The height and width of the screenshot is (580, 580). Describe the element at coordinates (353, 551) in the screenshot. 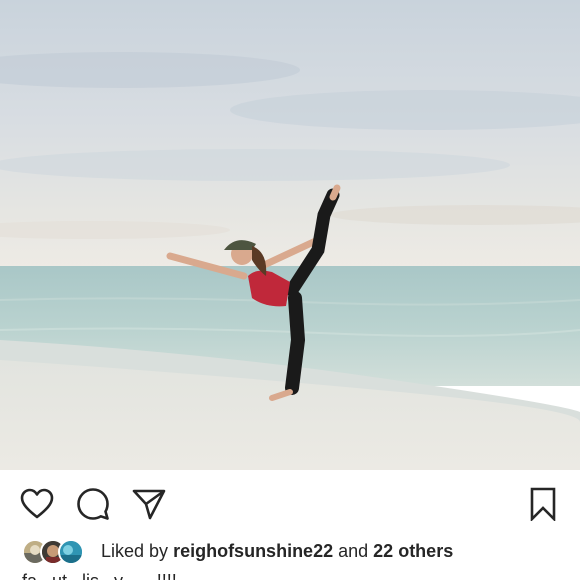

I see `likes-conjunction: and` at that location.